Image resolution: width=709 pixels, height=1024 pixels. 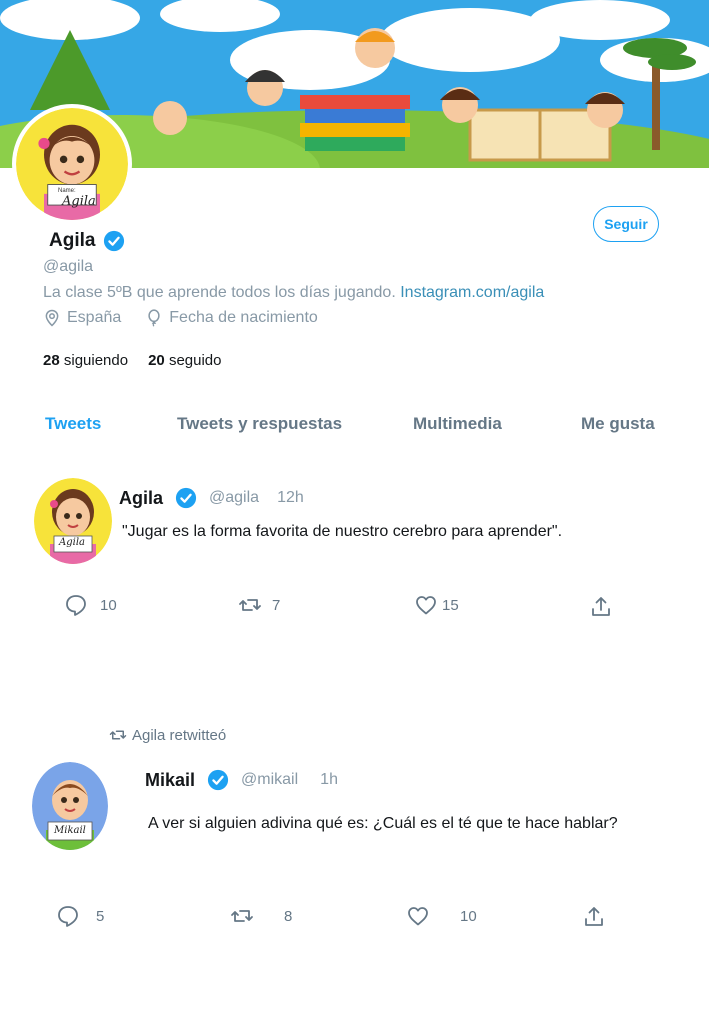 I want to click on tweet-author-handle: @mikail, so click(x=269, y=780).